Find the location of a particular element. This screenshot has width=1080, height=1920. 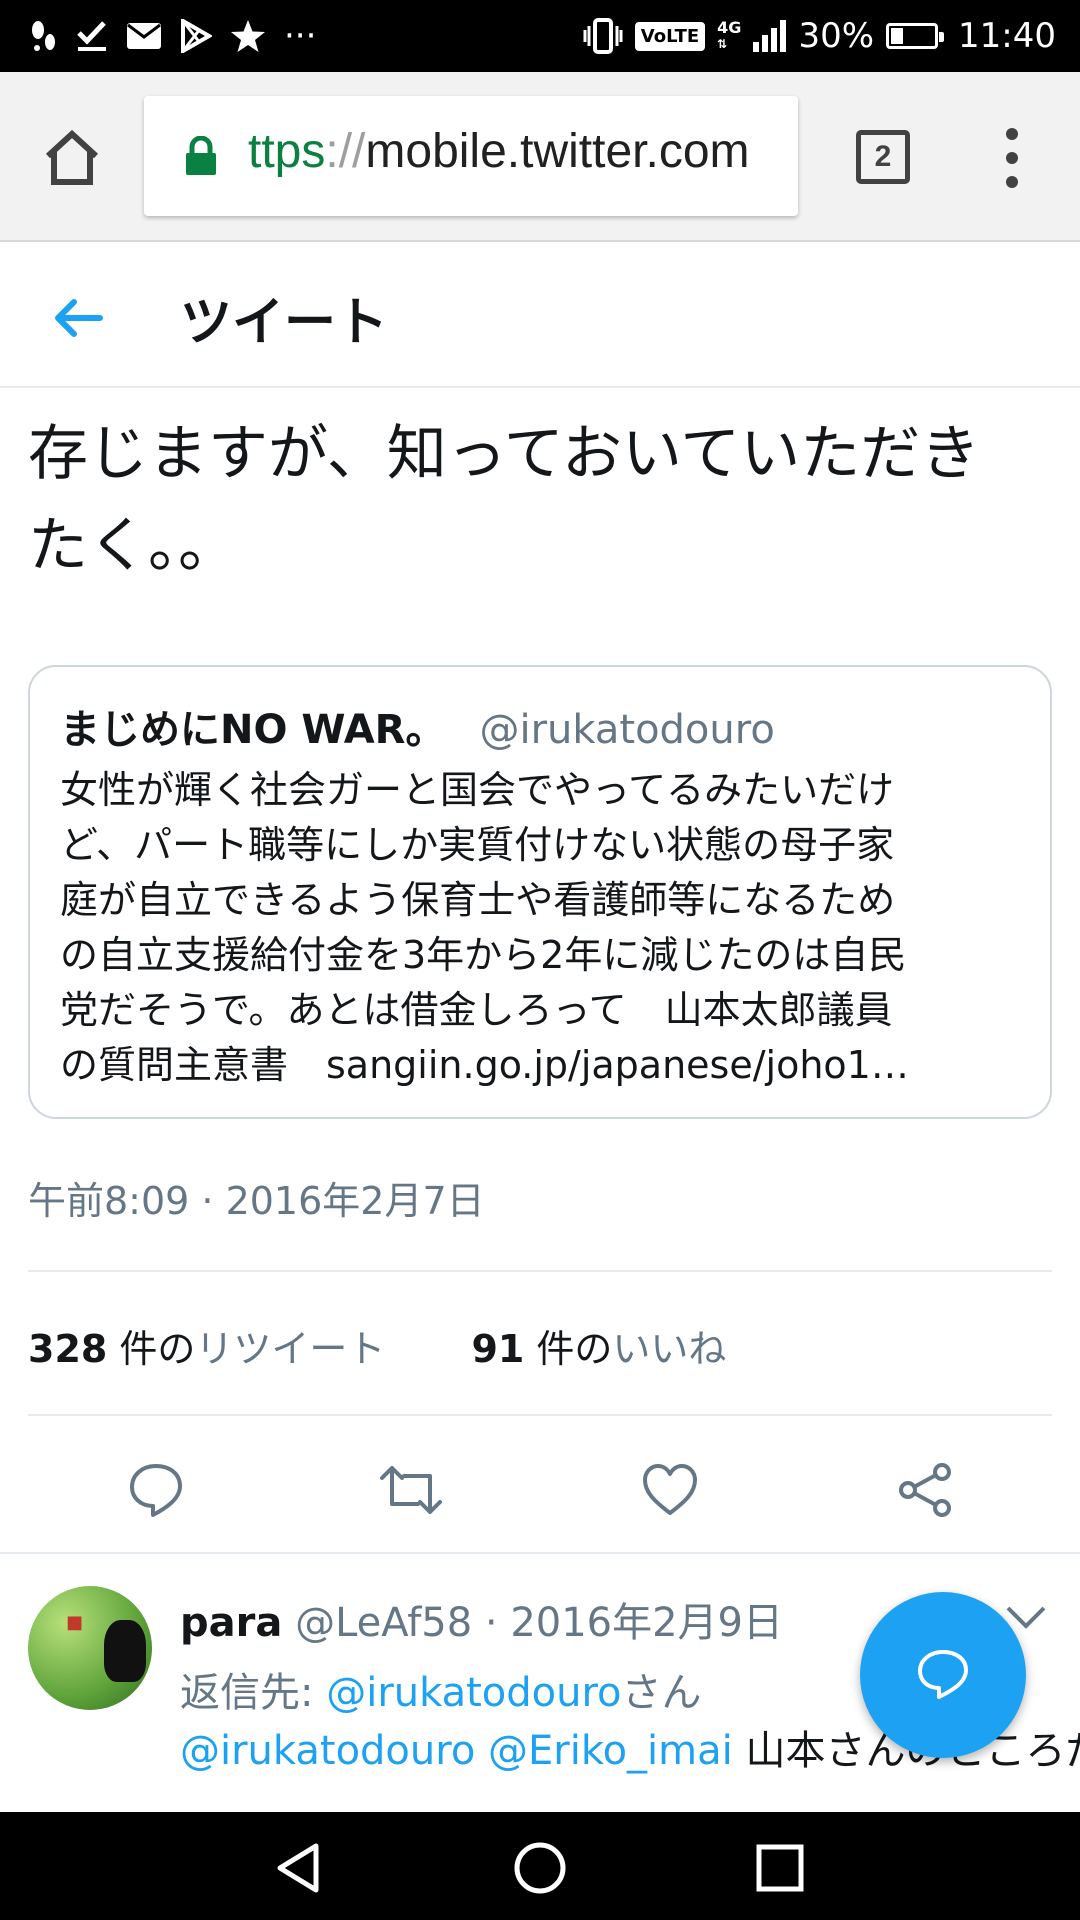

share-icon is located at coordinates (925, 1490).